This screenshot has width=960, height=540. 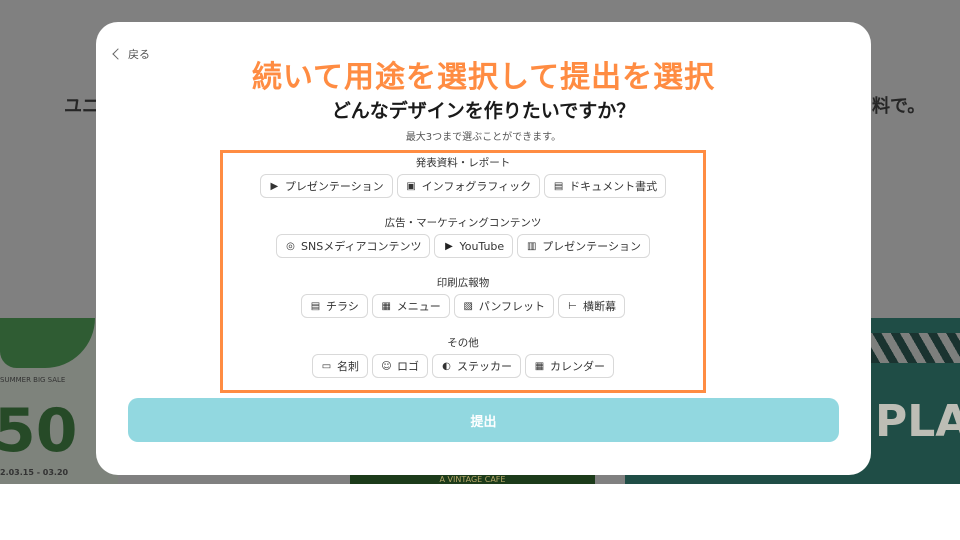 I want to click on category-group: その他 ▭ 名刺 ☺ ロゴ ◐ ステッカー ▦ カレンダー, so click(x=463, y=357).